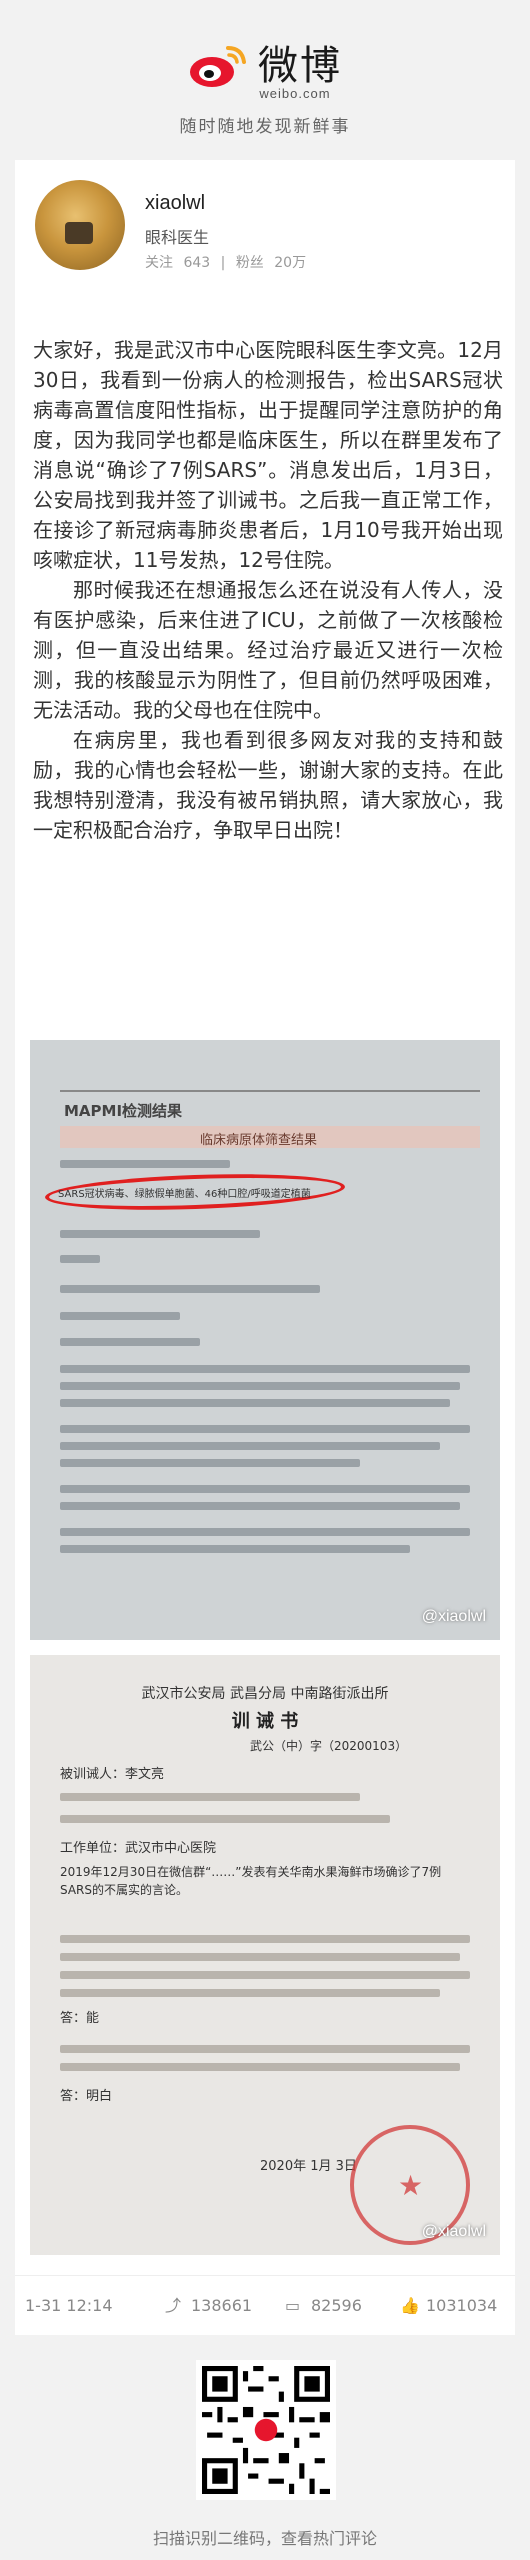  What do you see at coordinates (80, 225) in the screenshot?
I see `avatar` at bounding box center [80, 225].